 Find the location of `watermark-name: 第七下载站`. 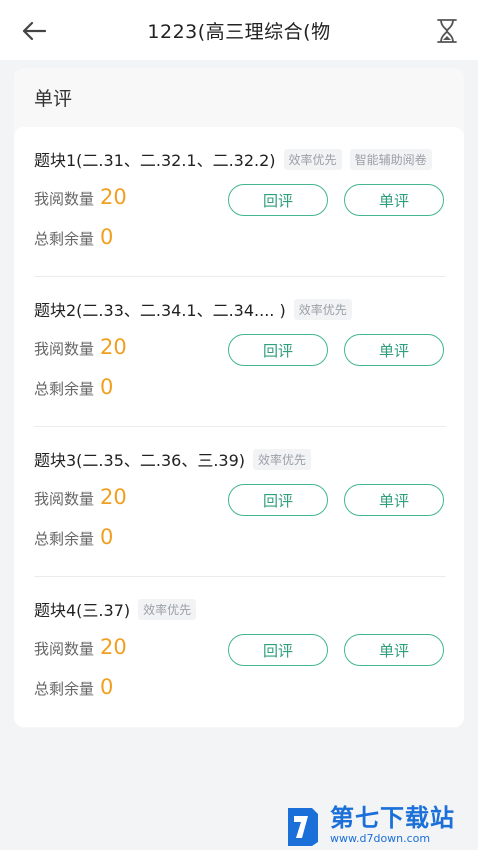

watermark-name: 第七下载站 is located at coordinates (392, 818).